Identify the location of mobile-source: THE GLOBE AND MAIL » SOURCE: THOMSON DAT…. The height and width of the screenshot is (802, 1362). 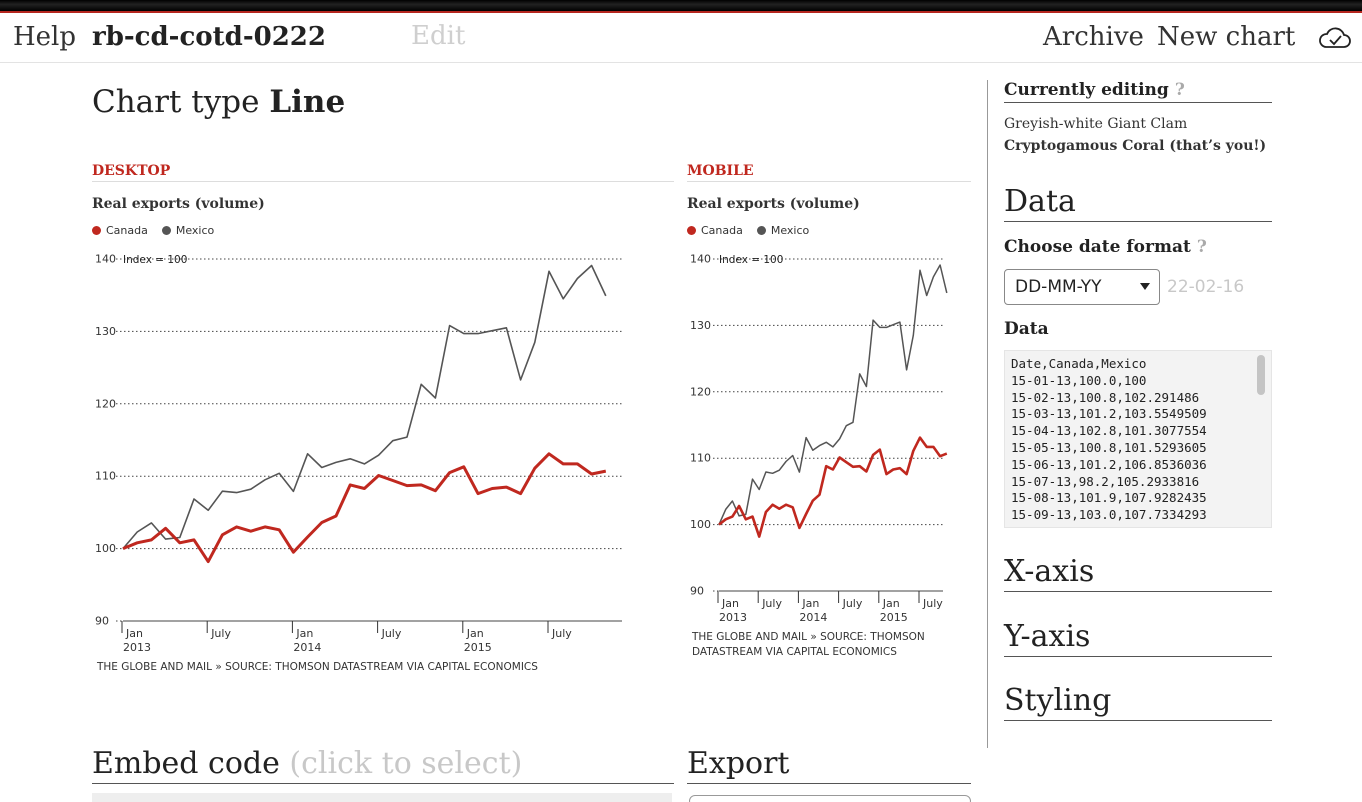
(808, 645).